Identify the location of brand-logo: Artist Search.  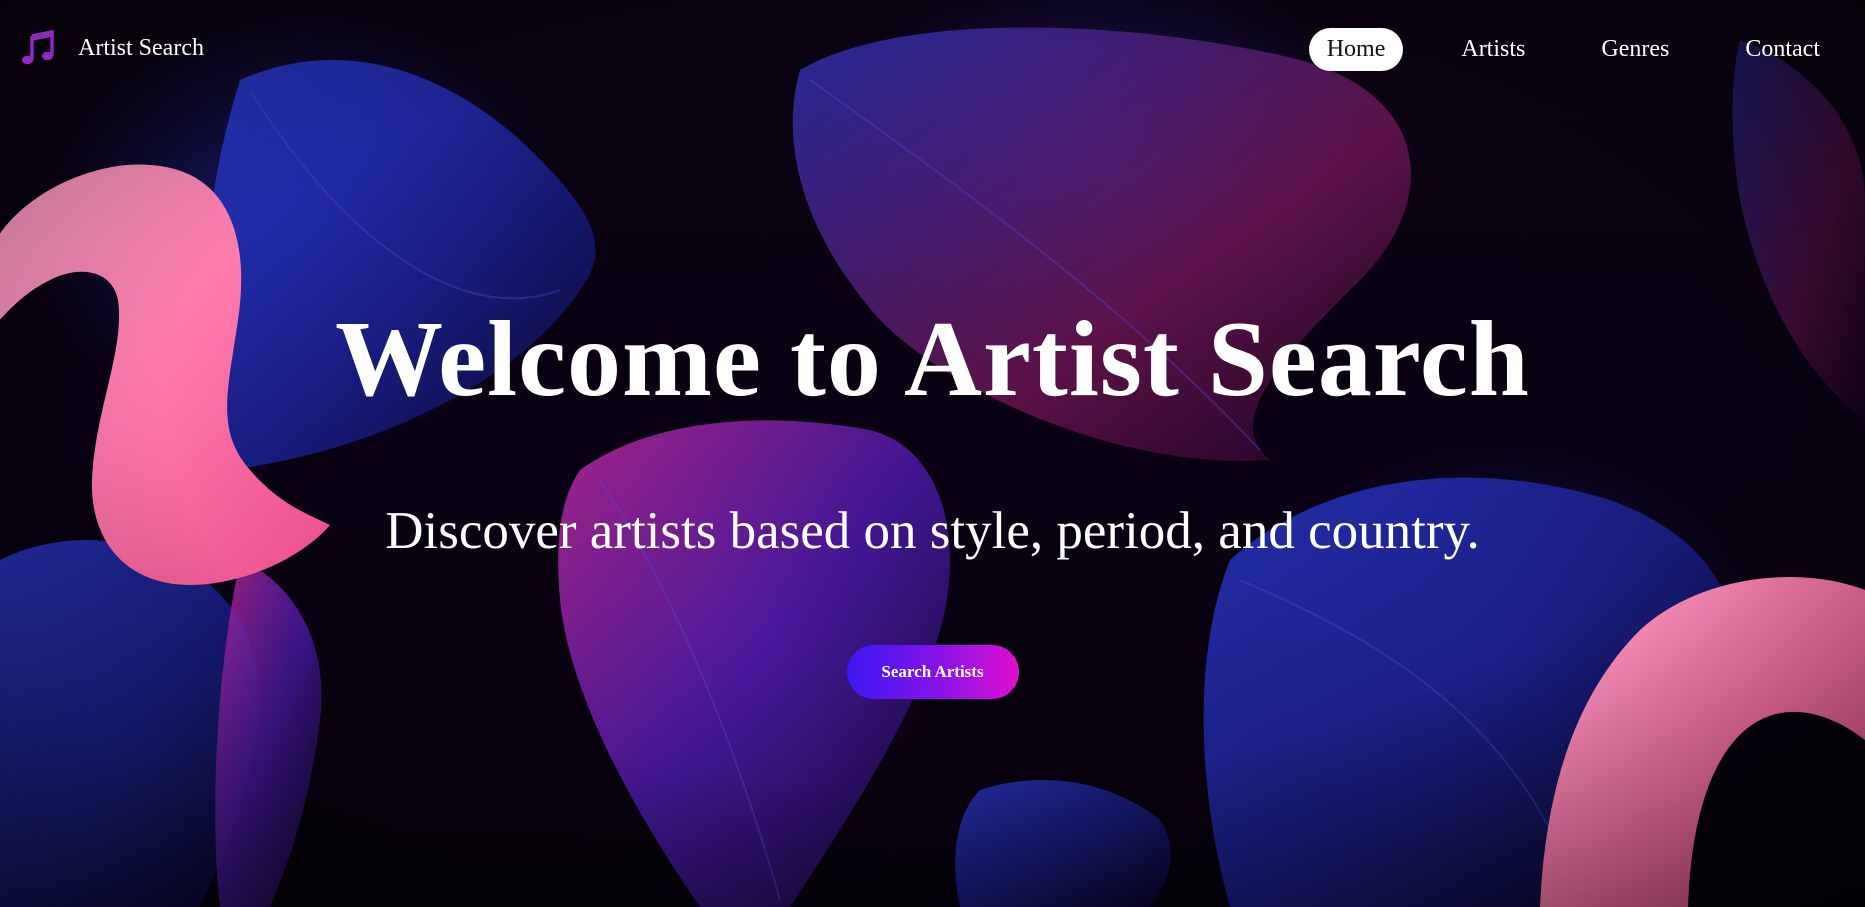
(112, 47).